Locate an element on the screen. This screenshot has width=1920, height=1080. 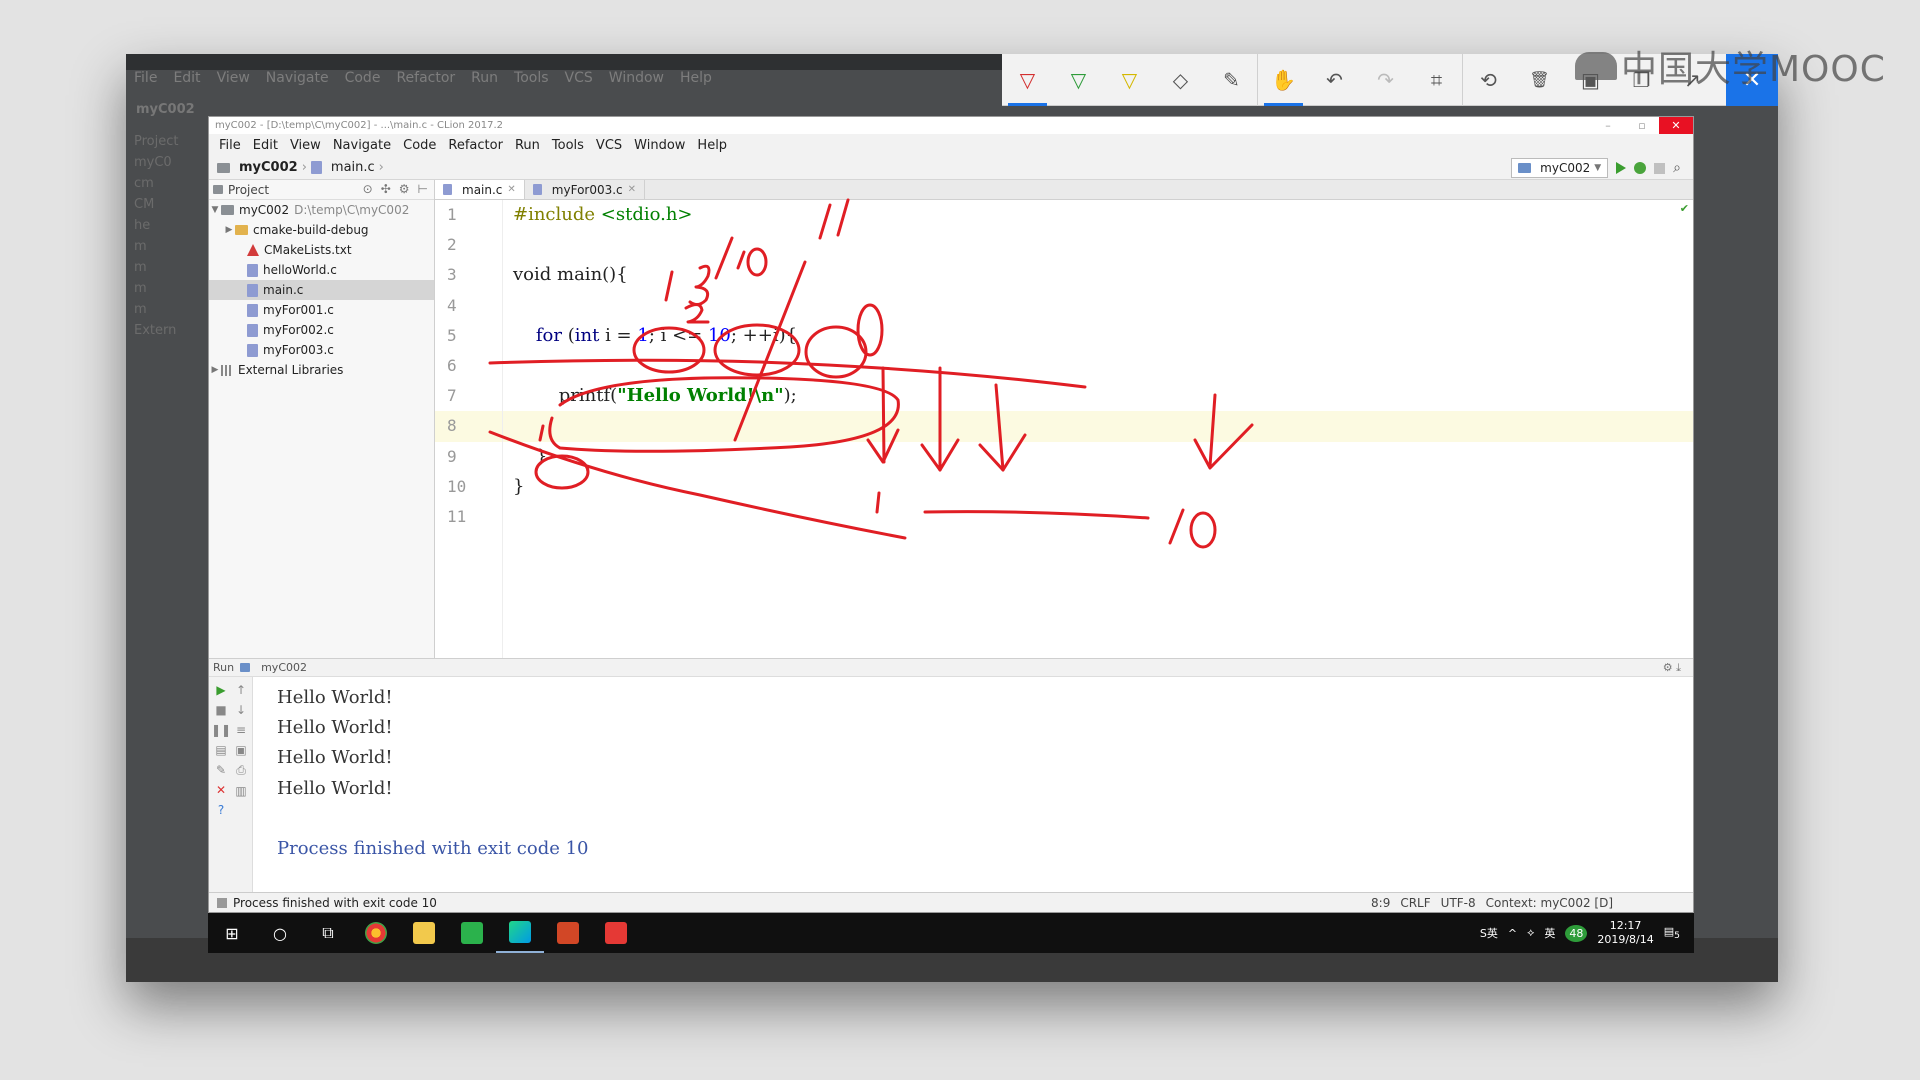
project-panel-title: Project is located at coordinates (248, 190).